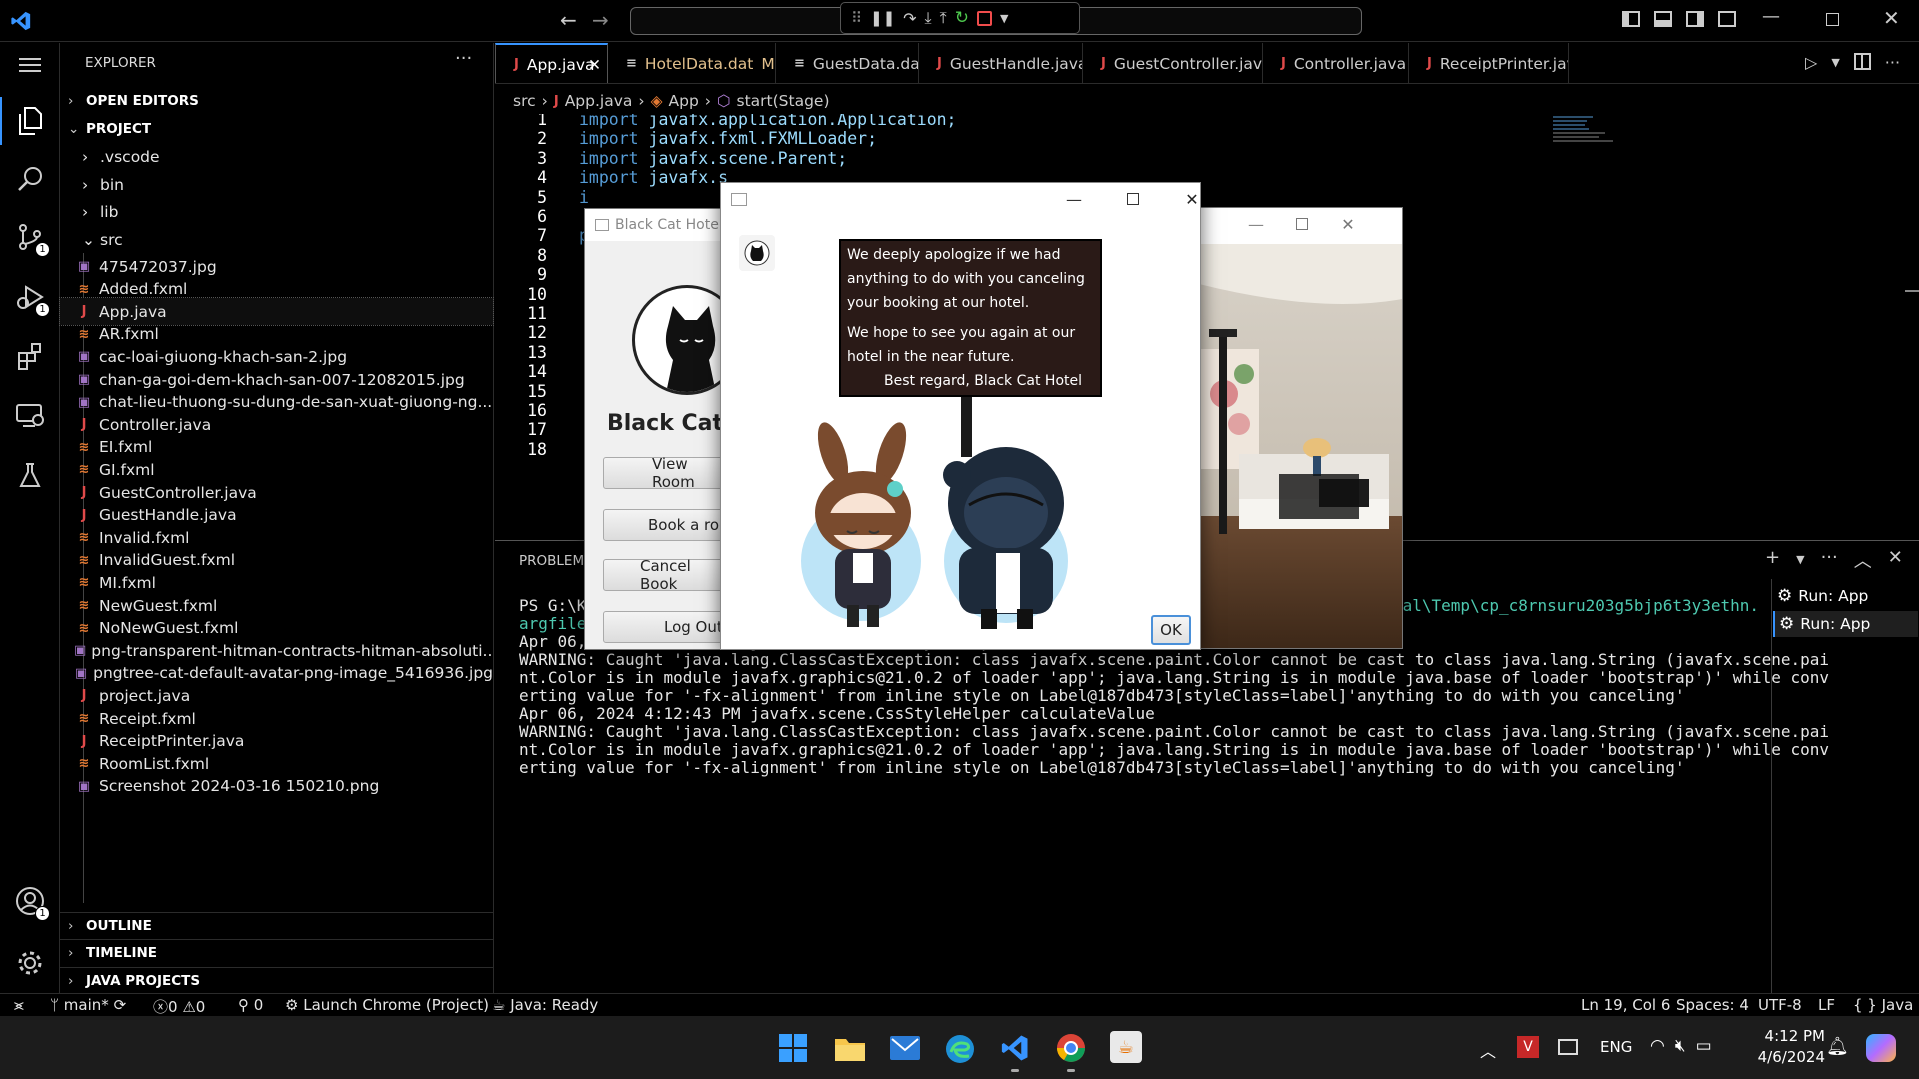 The image size is (1919, 1079). Describe the element at coordinates (30, 356) in the screenshot. I see `extensions-icon` at that location.